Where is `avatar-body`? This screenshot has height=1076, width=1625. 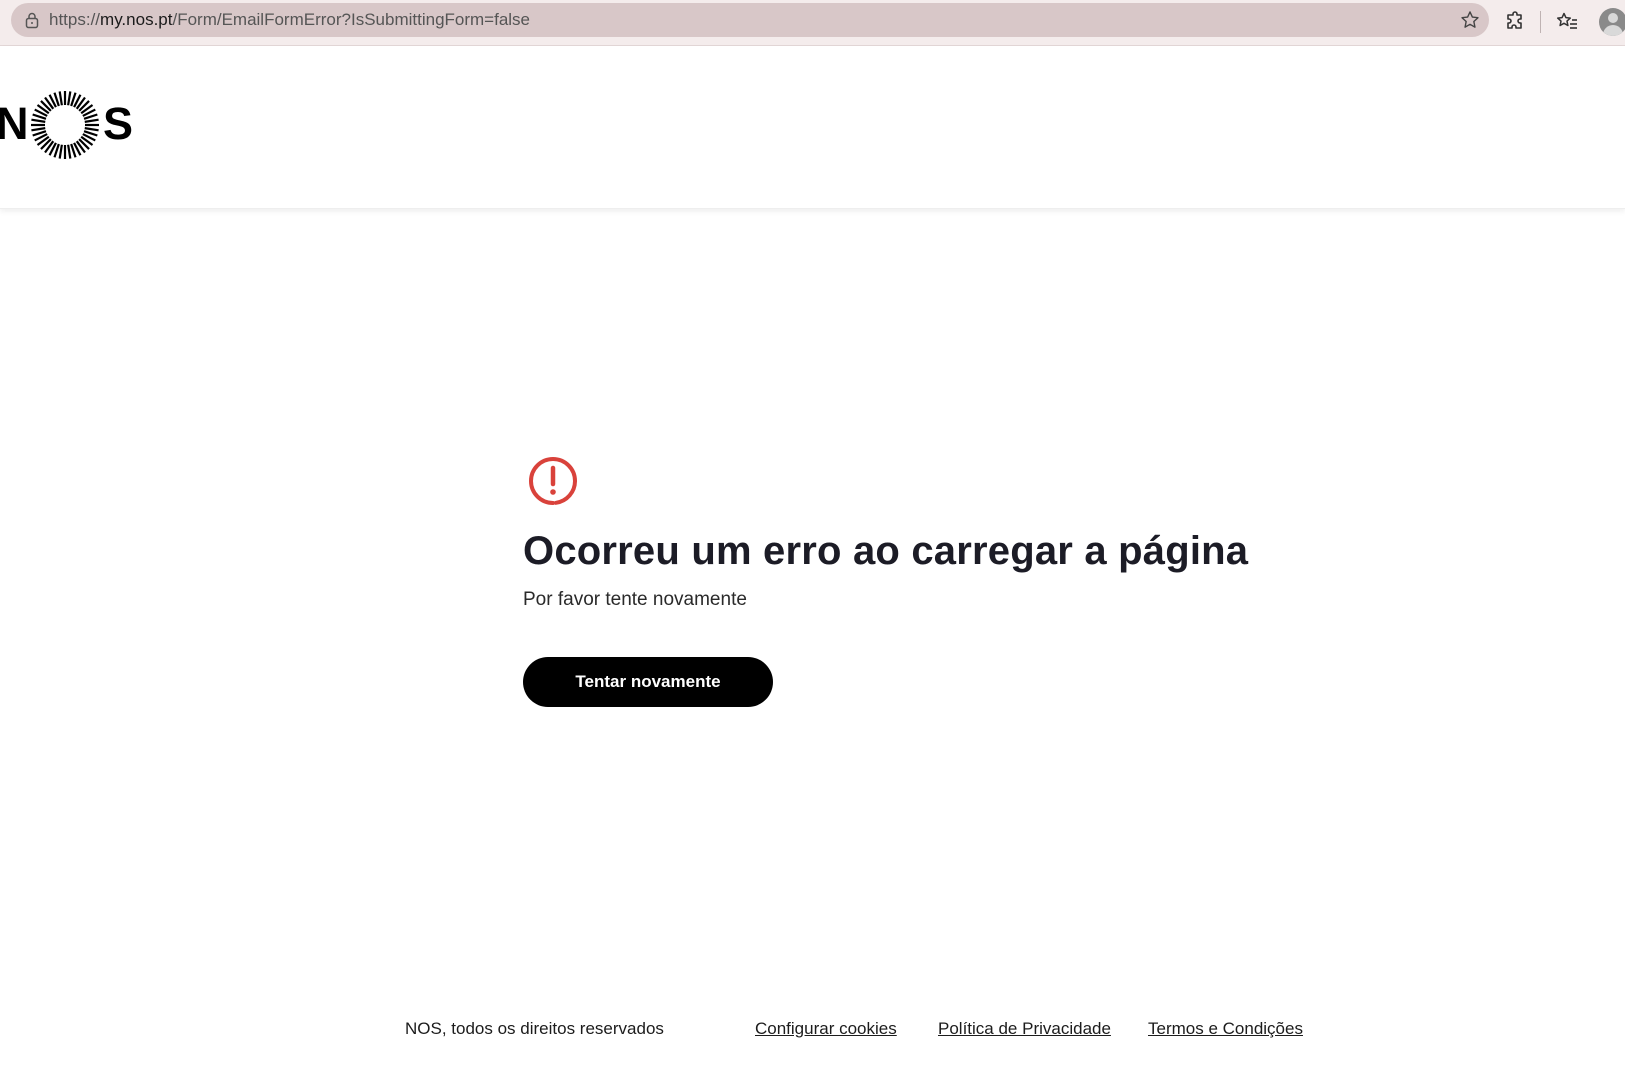 avatar-body is located at coordinates (1613, 30).